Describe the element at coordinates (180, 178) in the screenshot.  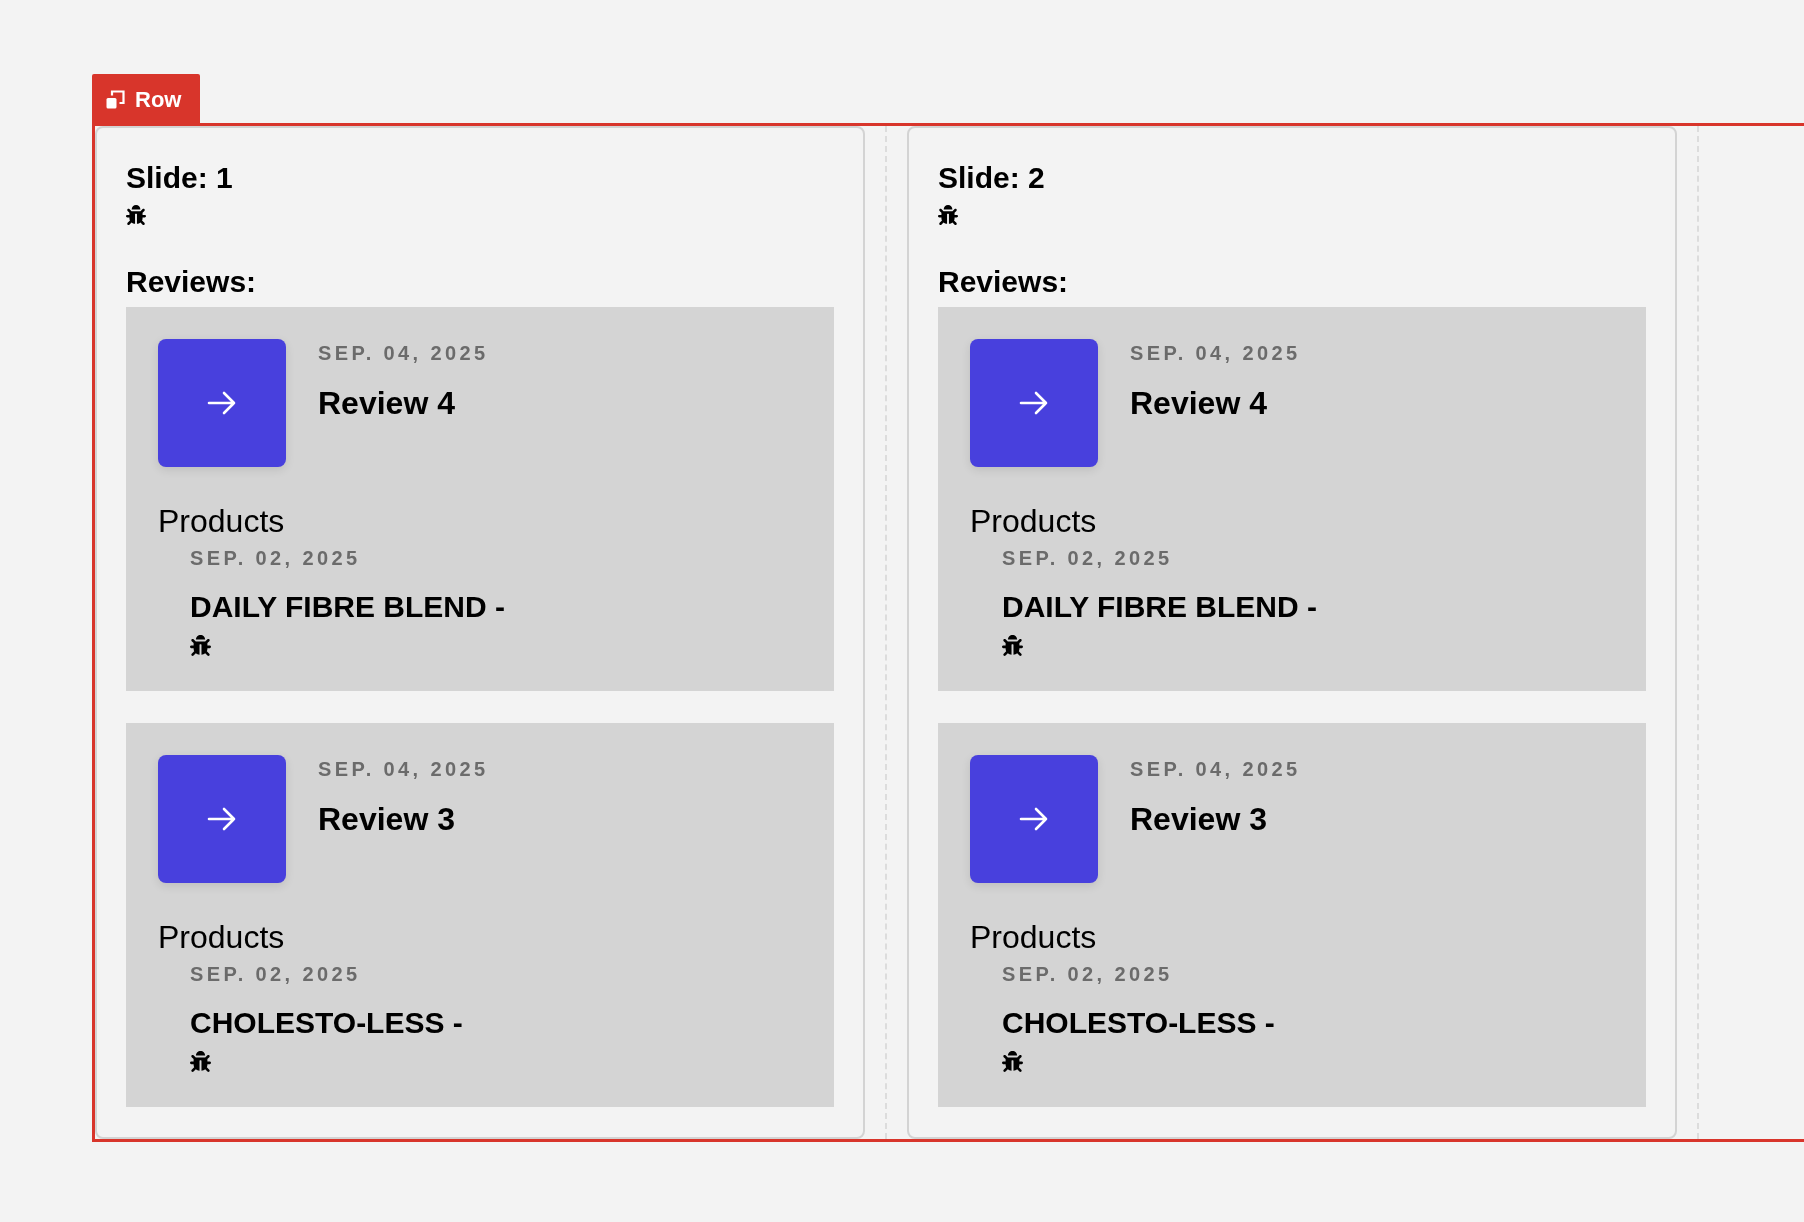
I see `slide-title: Slide: 1` at that location.